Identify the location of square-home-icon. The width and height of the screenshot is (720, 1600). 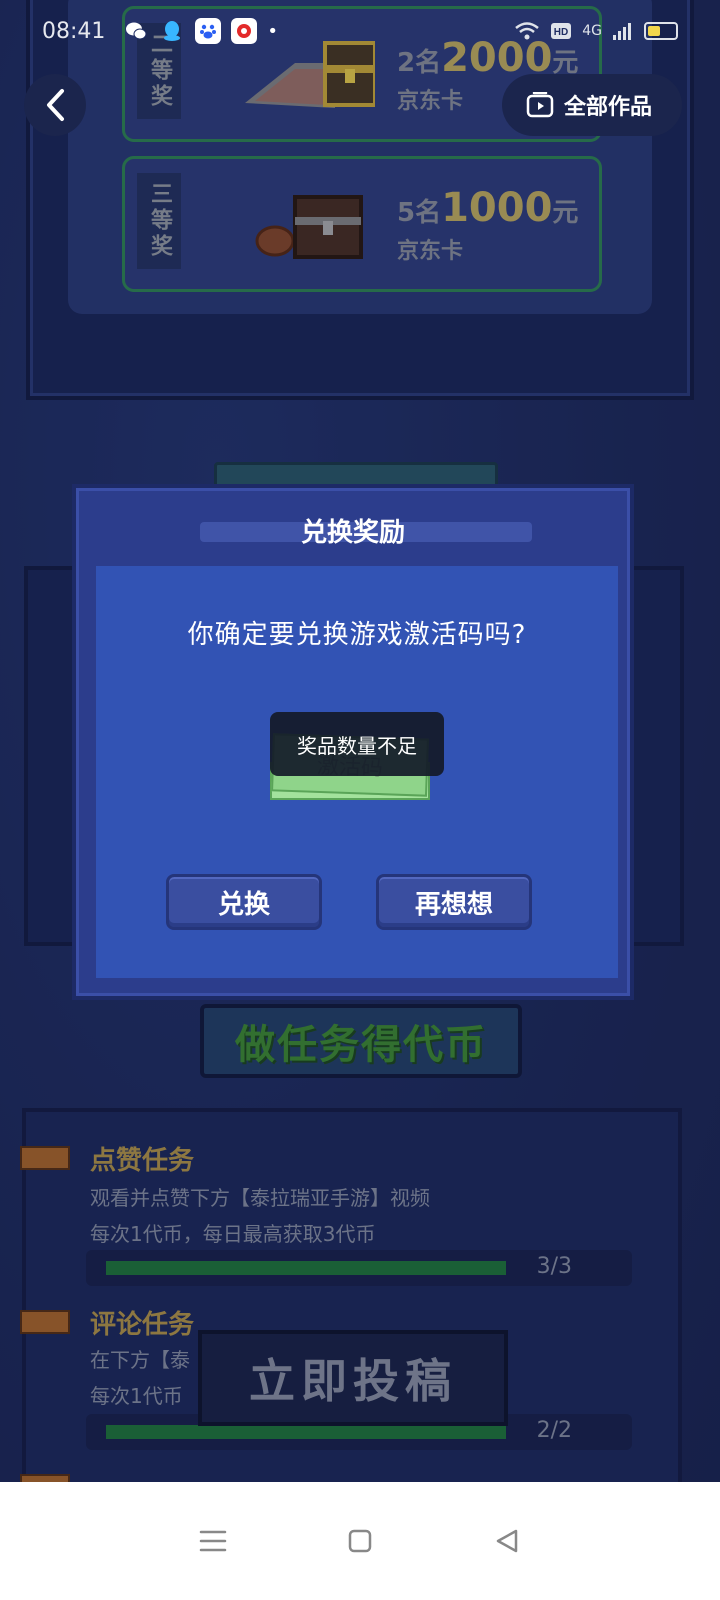
(360, 1541).